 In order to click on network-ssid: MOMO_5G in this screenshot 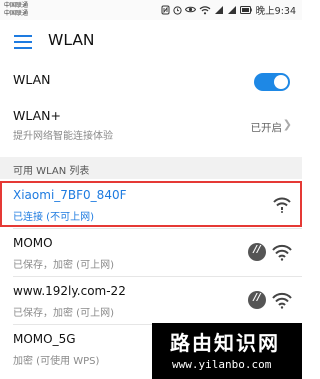, I will do `click(44, 339)`.